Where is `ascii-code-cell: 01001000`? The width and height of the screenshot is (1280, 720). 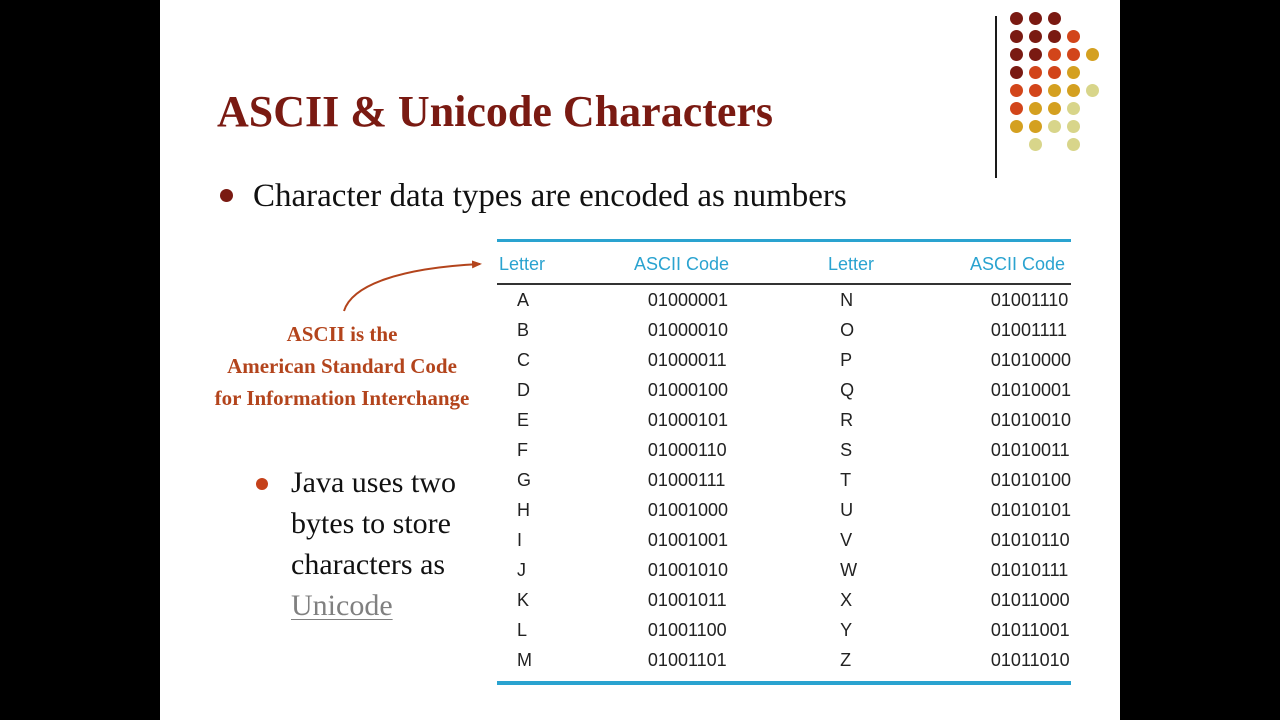
ascii-code-cell: 01001000 is located at coordinates (688, 509).